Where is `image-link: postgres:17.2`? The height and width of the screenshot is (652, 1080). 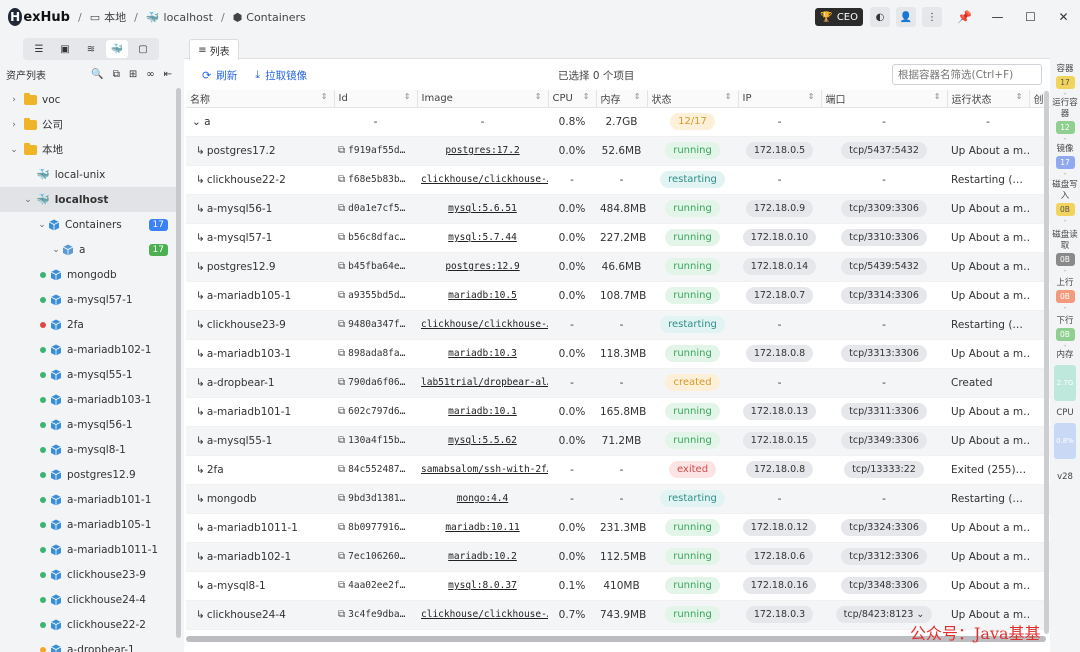 image-link: postgres:17.2 is located at coordinates (482, 150).